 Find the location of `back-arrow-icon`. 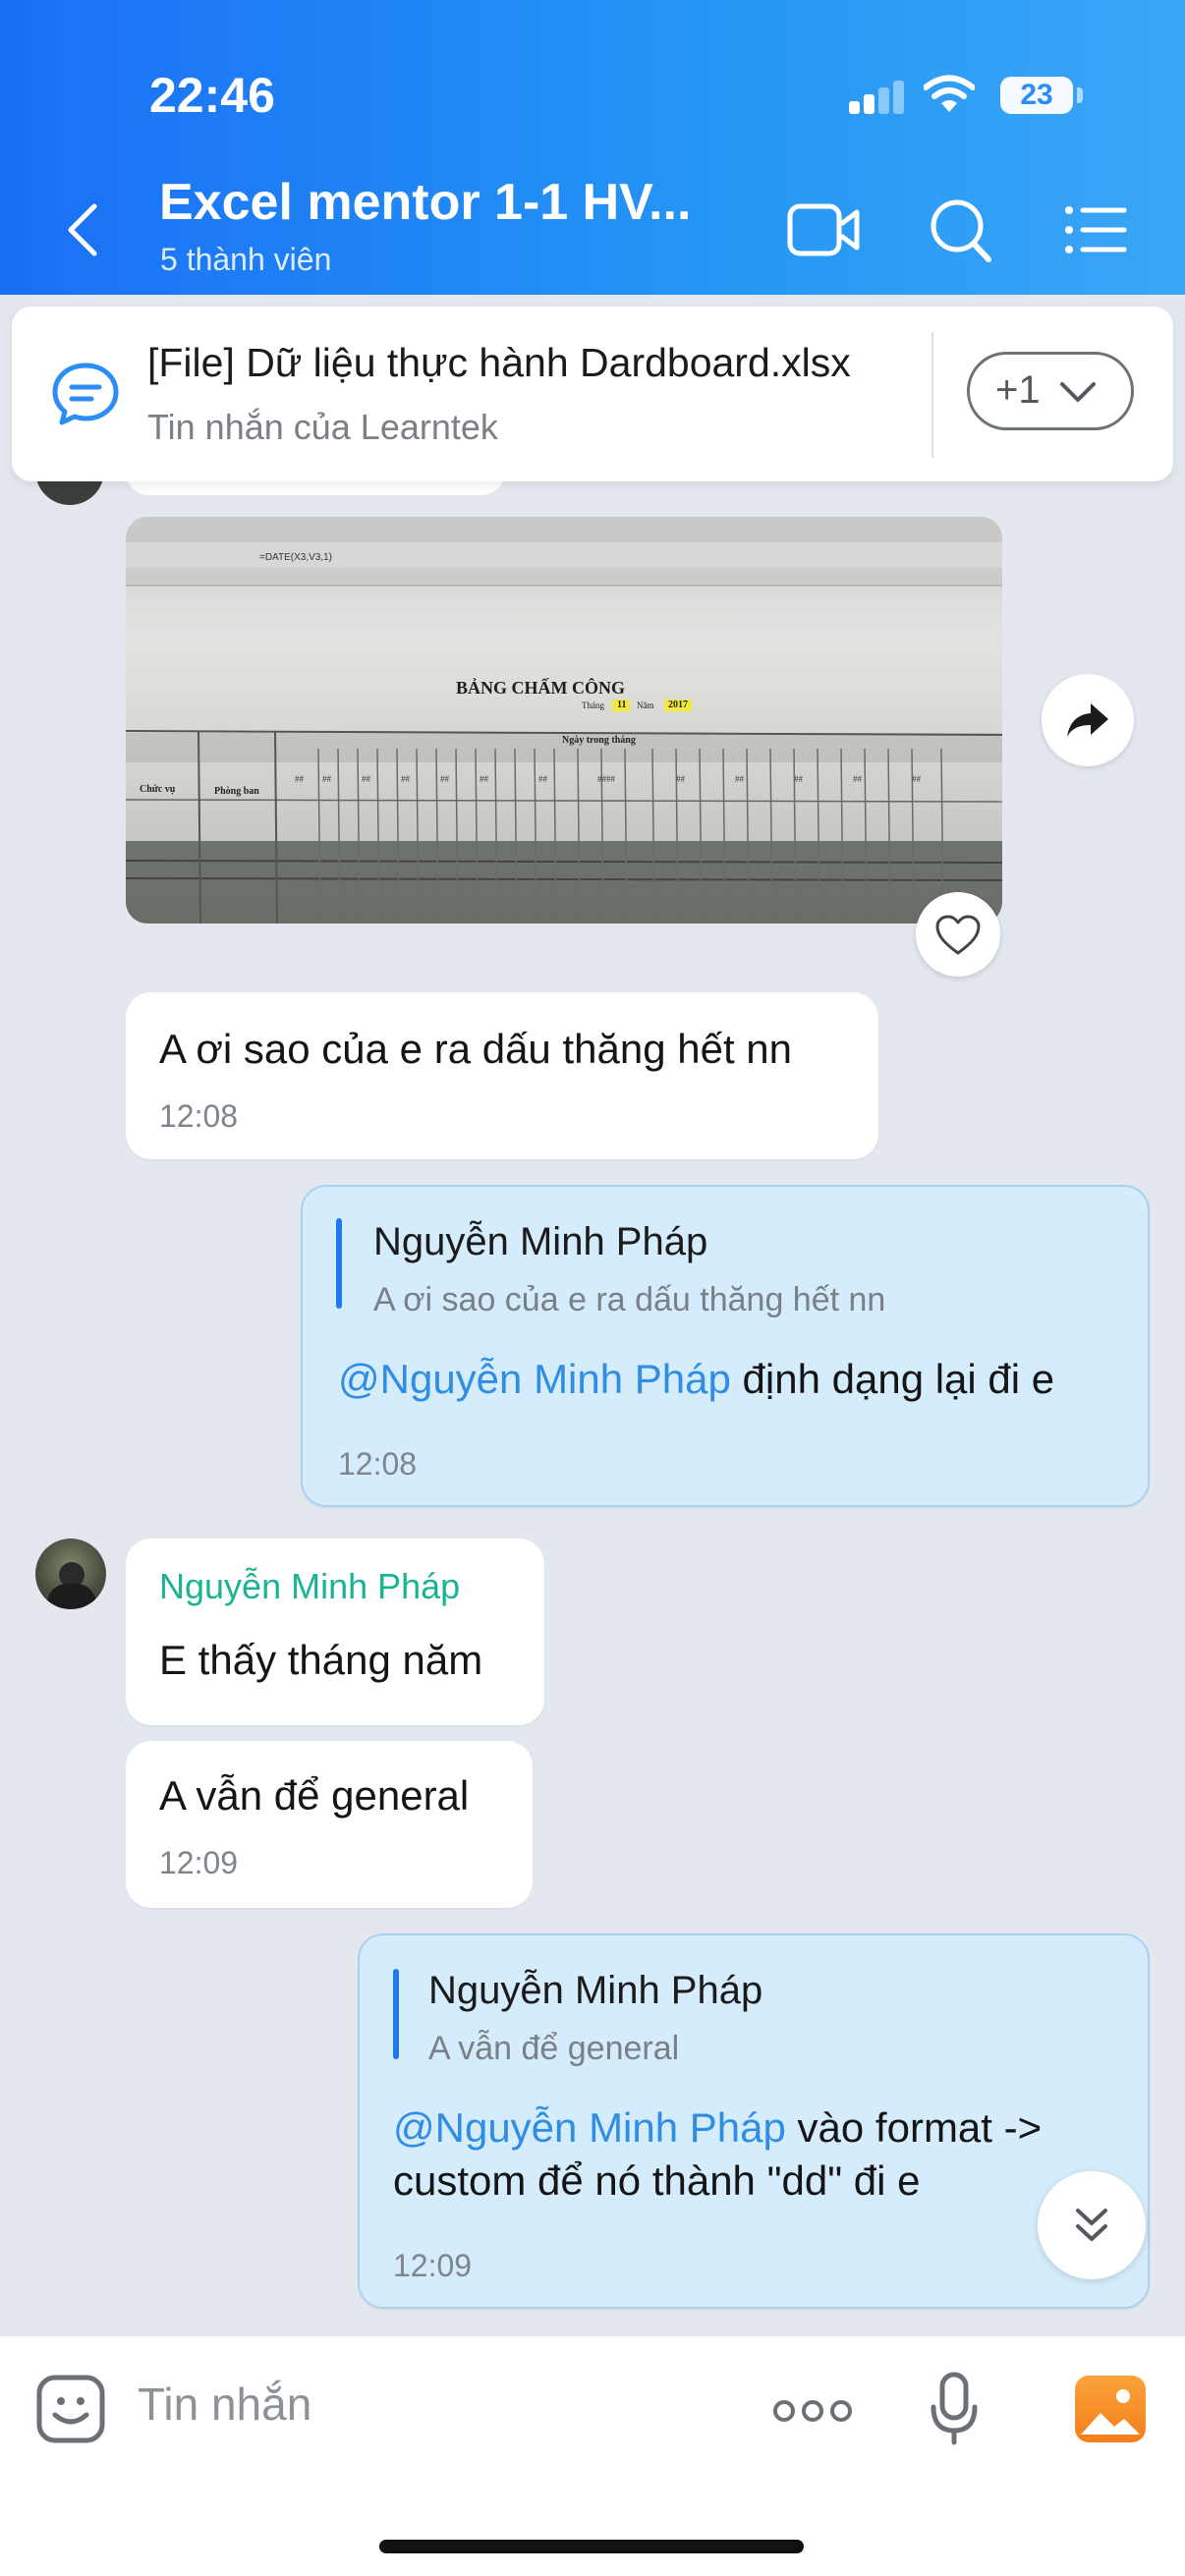

back-arrow-icon is located at coordinates (83, 229).